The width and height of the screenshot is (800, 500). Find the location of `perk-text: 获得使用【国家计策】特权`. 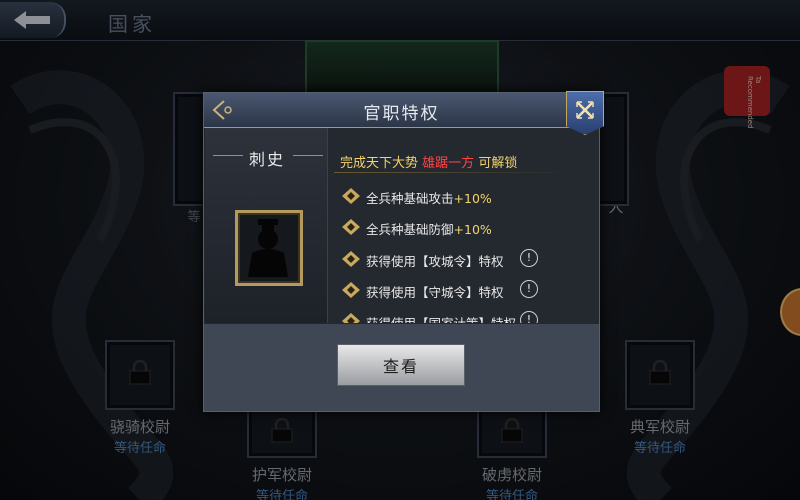

perk-text: 获得使用【国家计策】特权 is located at coordinates (441, 318).